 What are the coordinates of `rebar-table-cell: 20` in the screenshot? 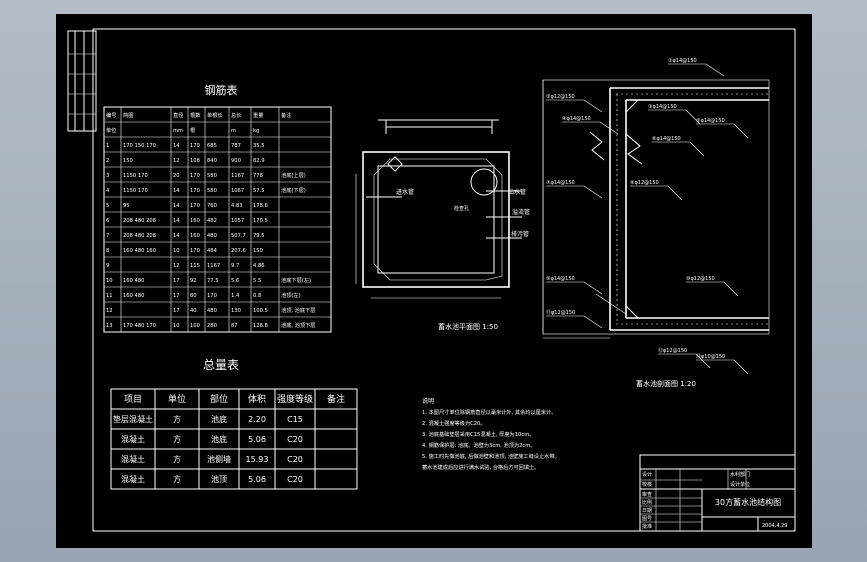 It's located at (176, 176).